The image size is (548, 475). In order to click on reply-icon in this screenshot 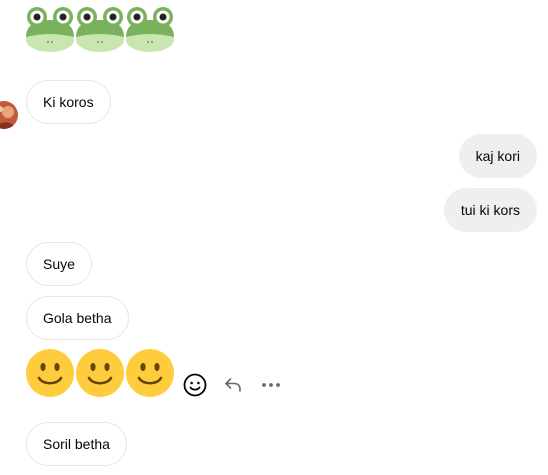, I will do `click(233, 385)`.